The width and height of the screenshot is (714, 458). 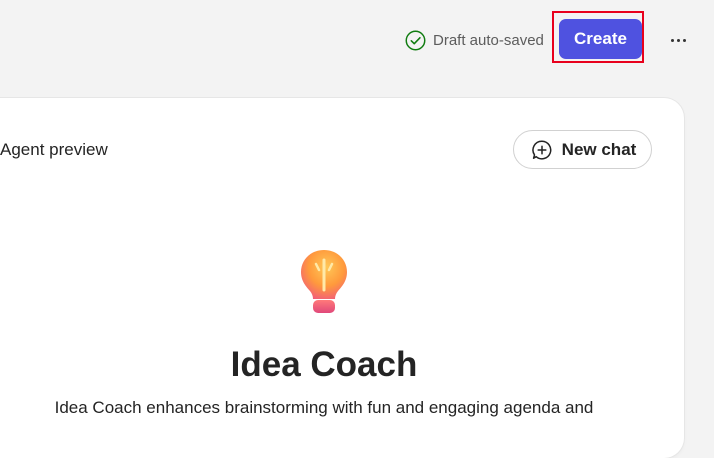 I want to click on draft-status: Draft auto-saved, so click(x=474, y=40).